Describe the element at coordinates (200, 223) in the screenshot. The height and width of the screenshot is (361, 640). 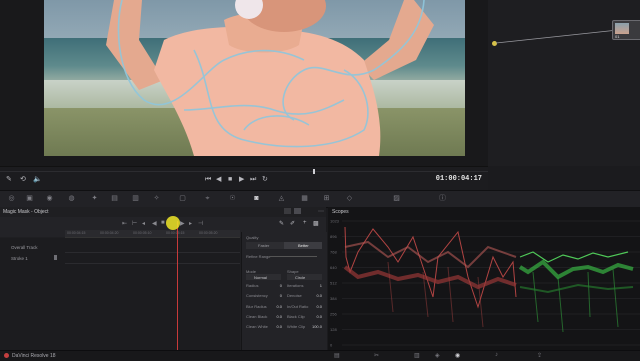
I see `track-end-icon: ⊣` at that location.